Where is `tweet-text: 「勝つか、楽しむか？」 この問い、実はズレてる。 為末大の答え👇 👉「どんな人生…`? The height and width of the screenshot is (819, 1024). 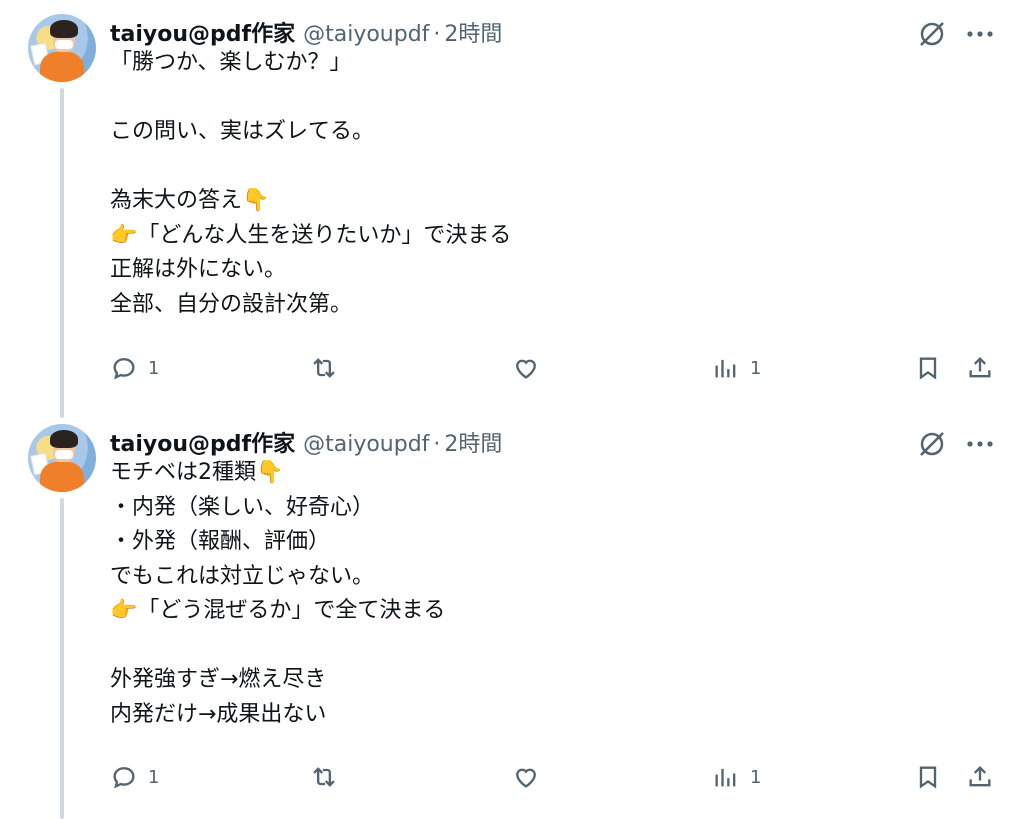
tweet-text: 「勝つか、楽しむか？」 この問い、実はズレてる。 為末大の答え👇 👉「どんな人生… is located at coordinates (311, 183).